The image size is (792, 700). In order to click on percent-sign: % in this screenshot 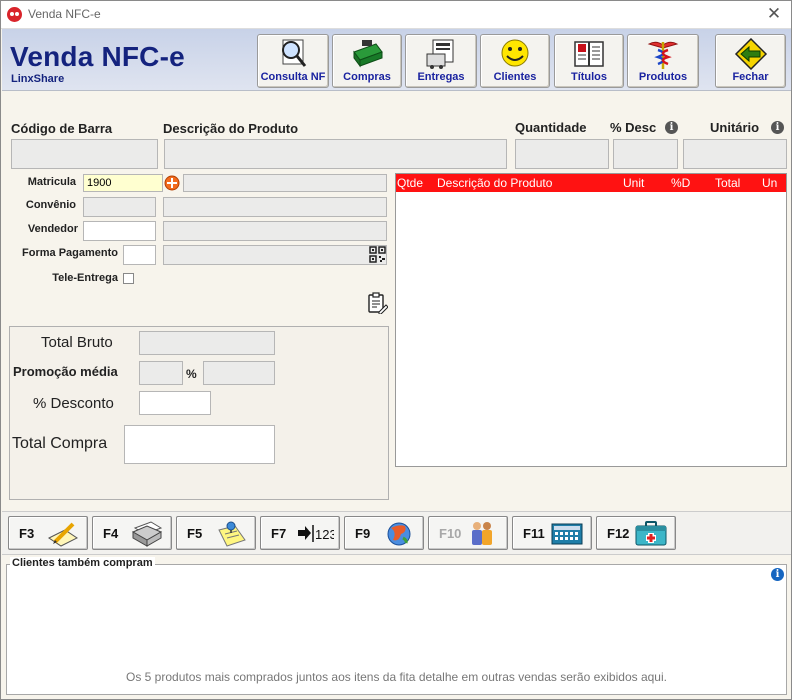, I will do `click(191, 374)`.